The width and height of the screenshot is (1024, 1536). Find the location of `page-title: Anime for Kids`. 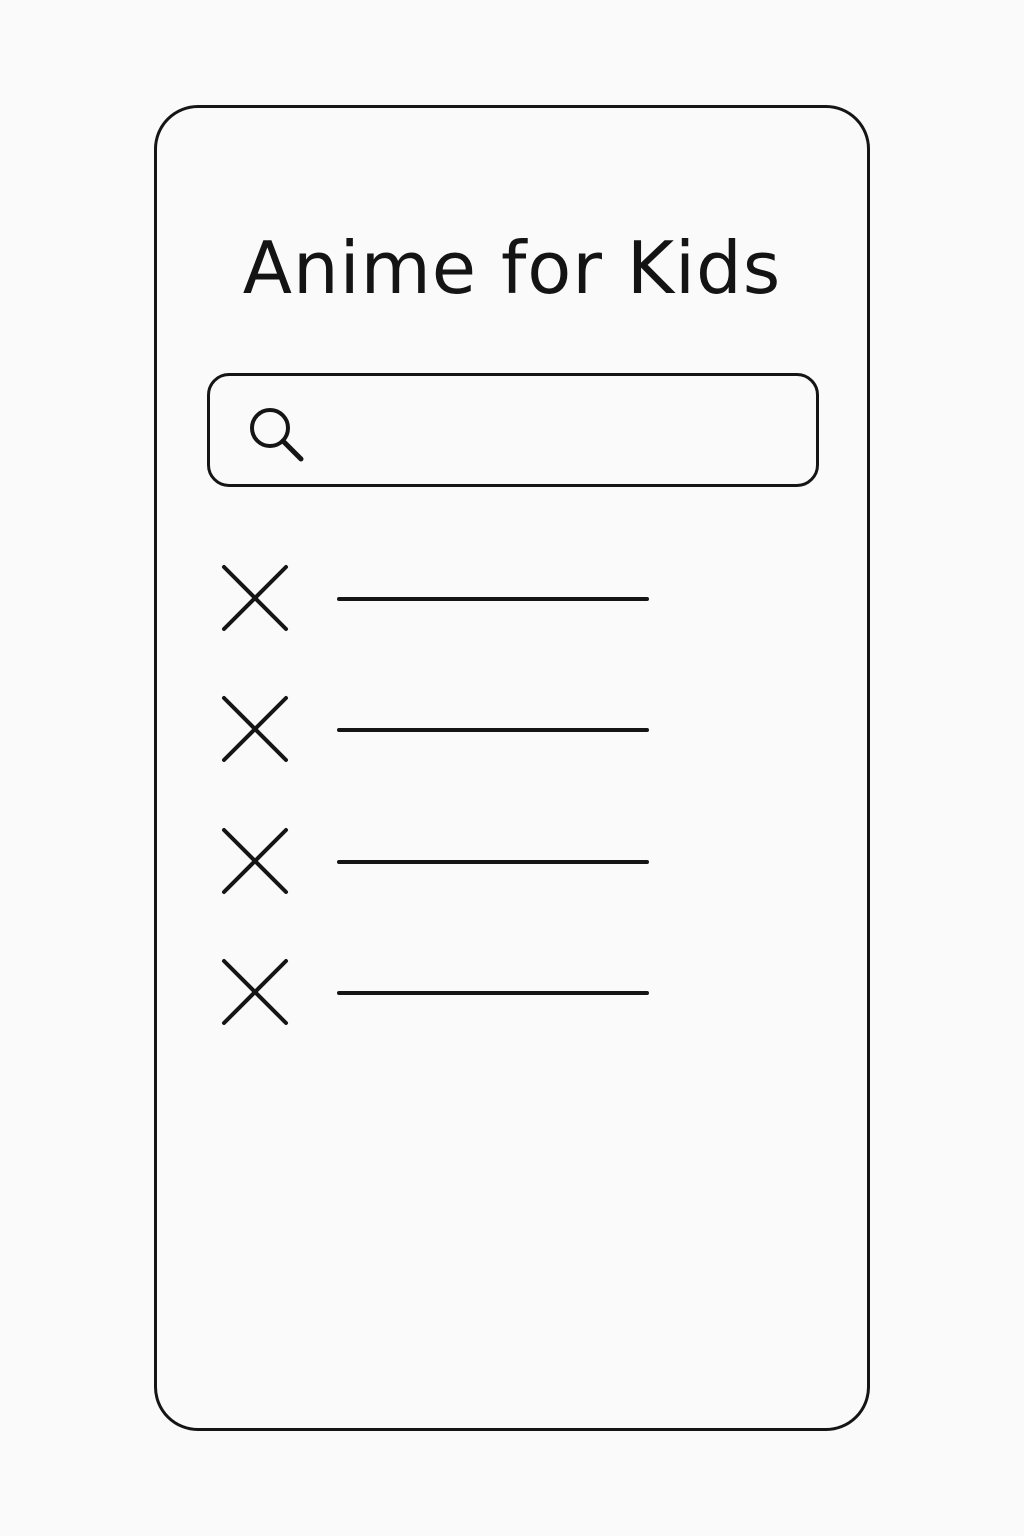

page-title: Anime for Kids is located at coordinates (512, 268).